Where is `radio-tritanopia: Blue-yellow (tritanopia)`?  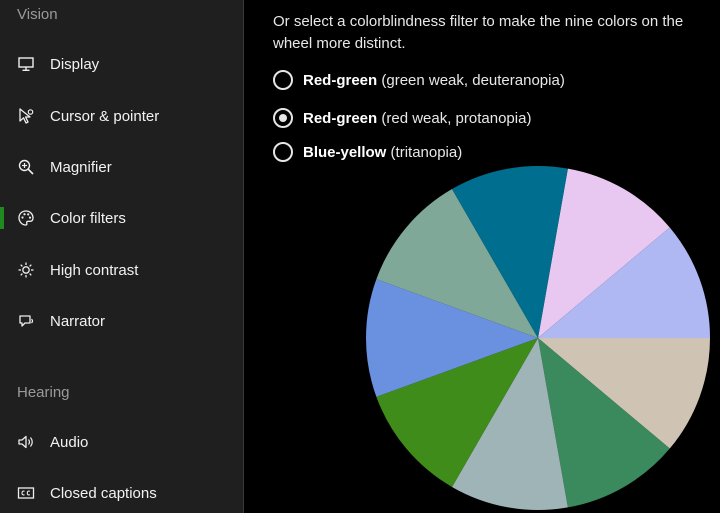 radio-tritanopia: Blue-yellow (tritanopia) is located at coordinates (367, 152).